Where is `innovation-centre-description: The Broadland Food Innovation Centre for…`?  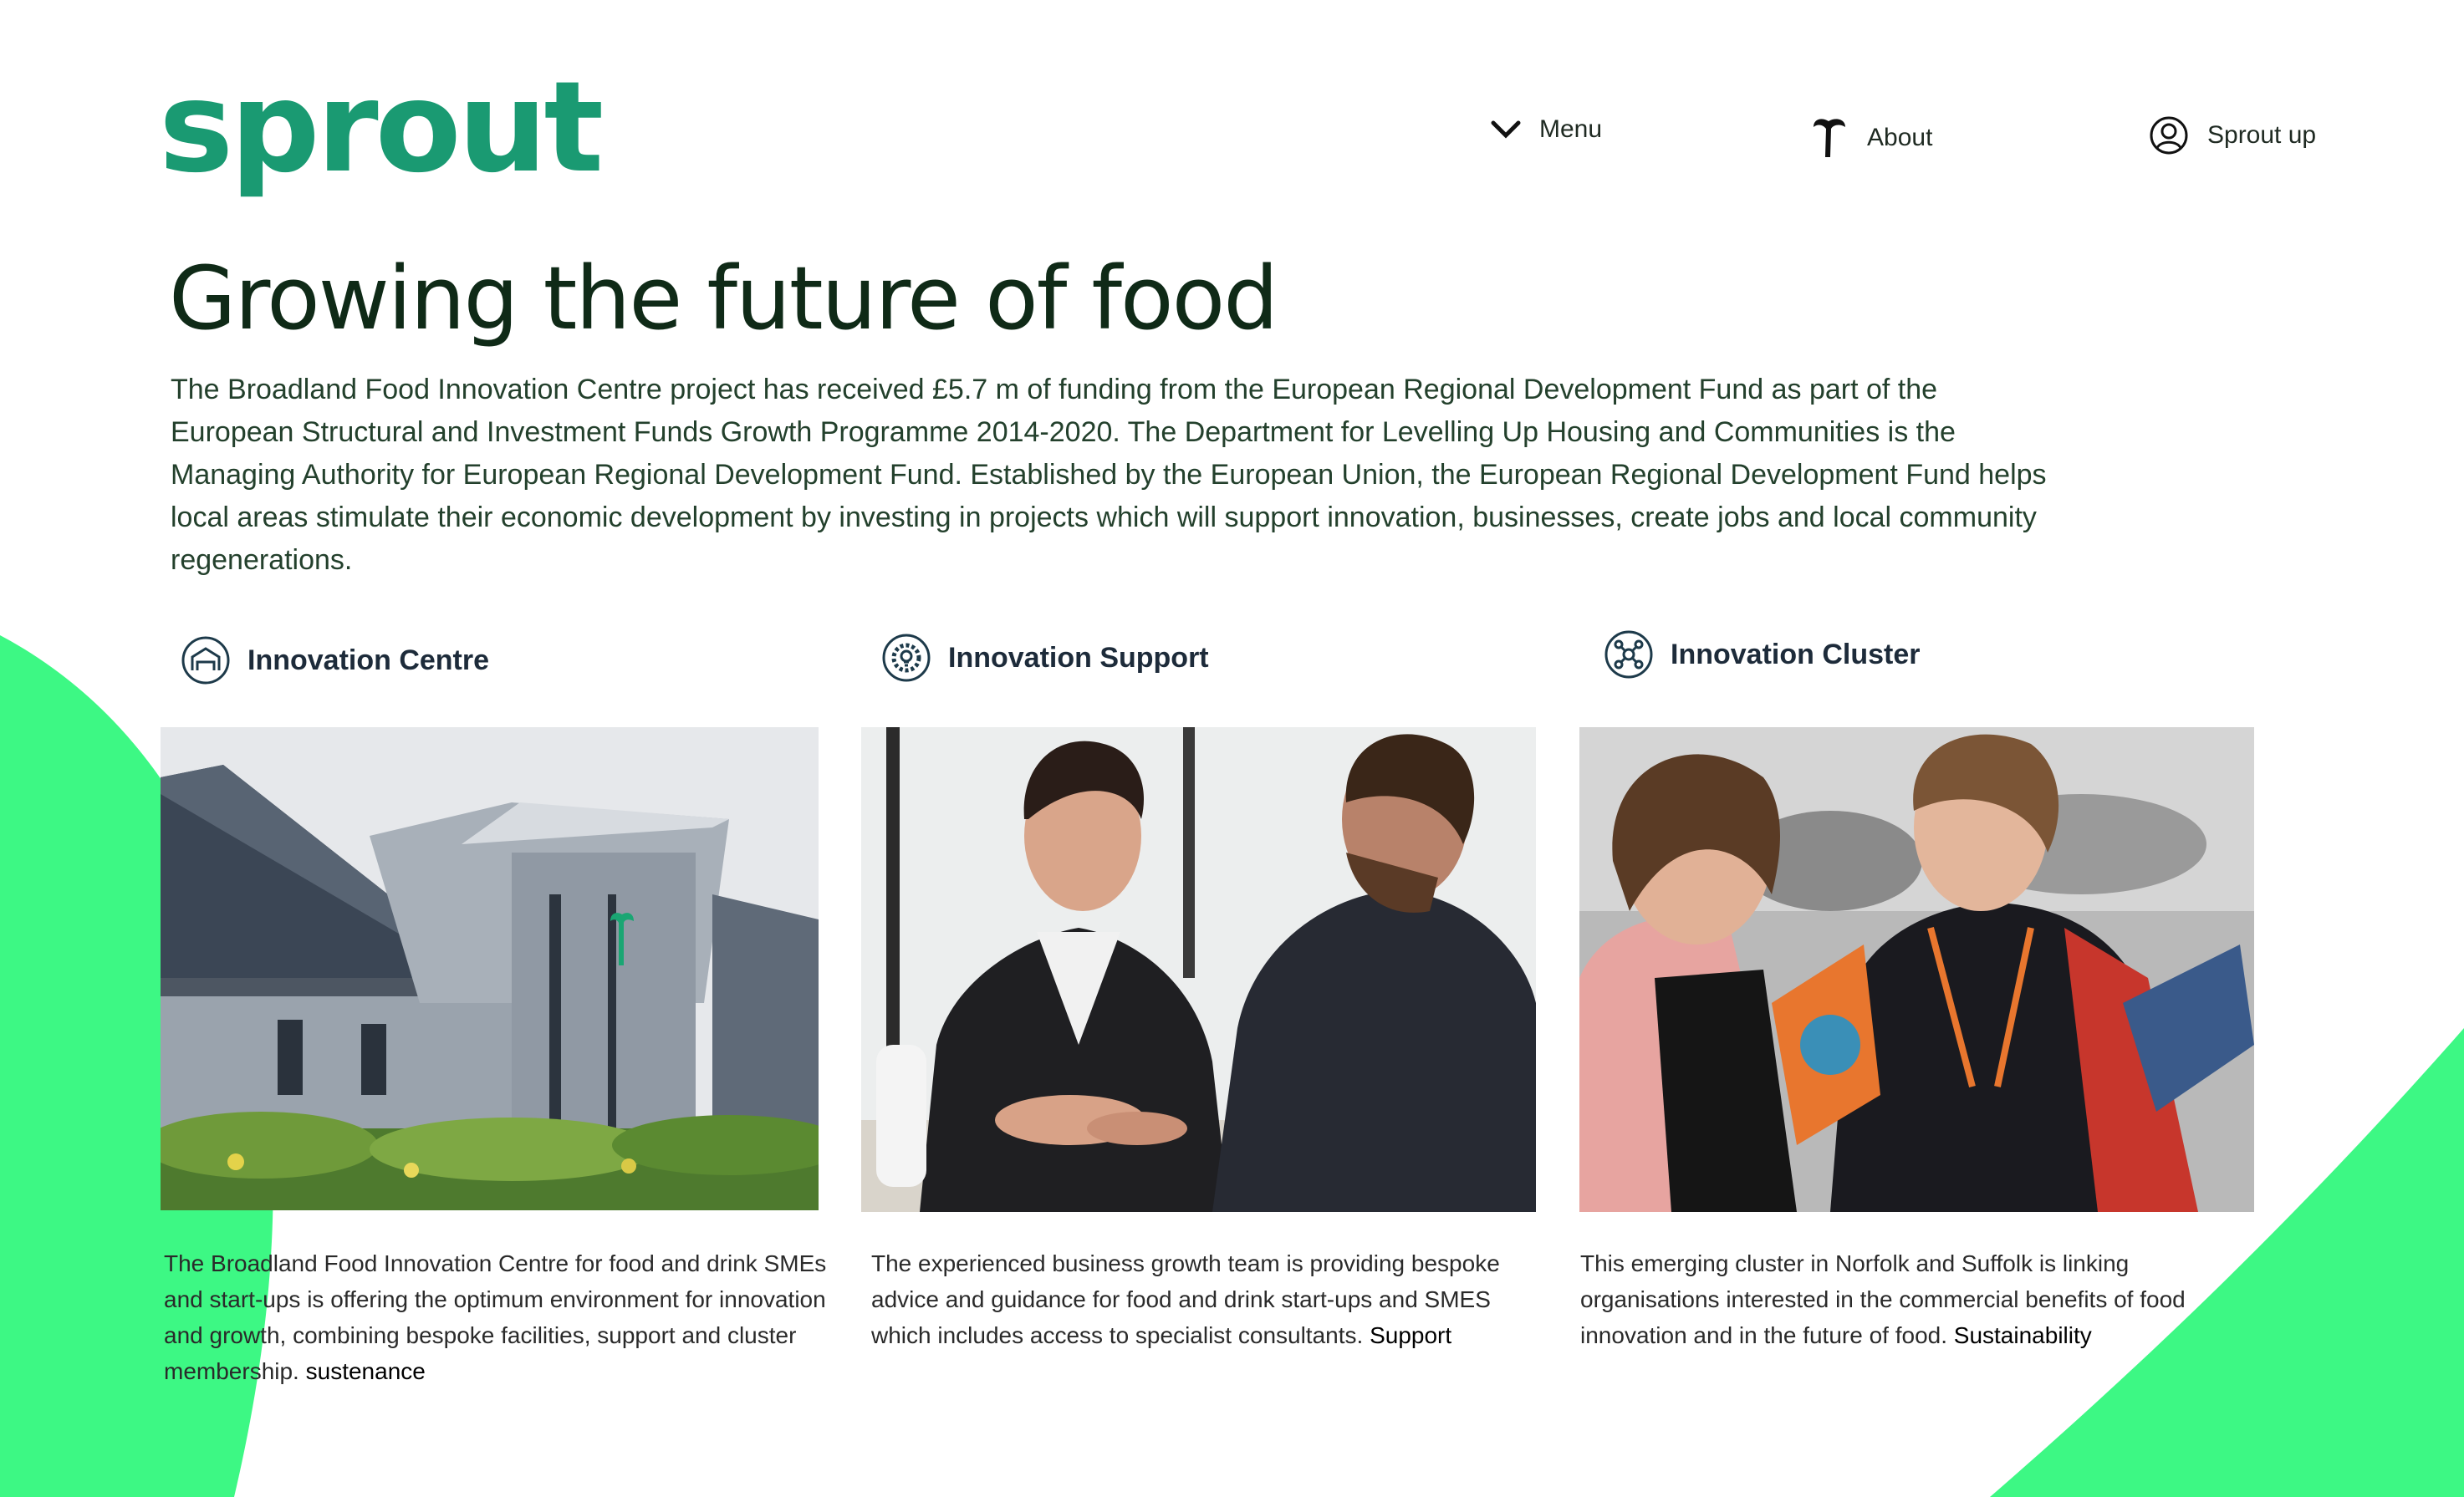 innovation-centre-description: The Broadland Food Innovation Centre for… is located at coordinates (498, 1317).